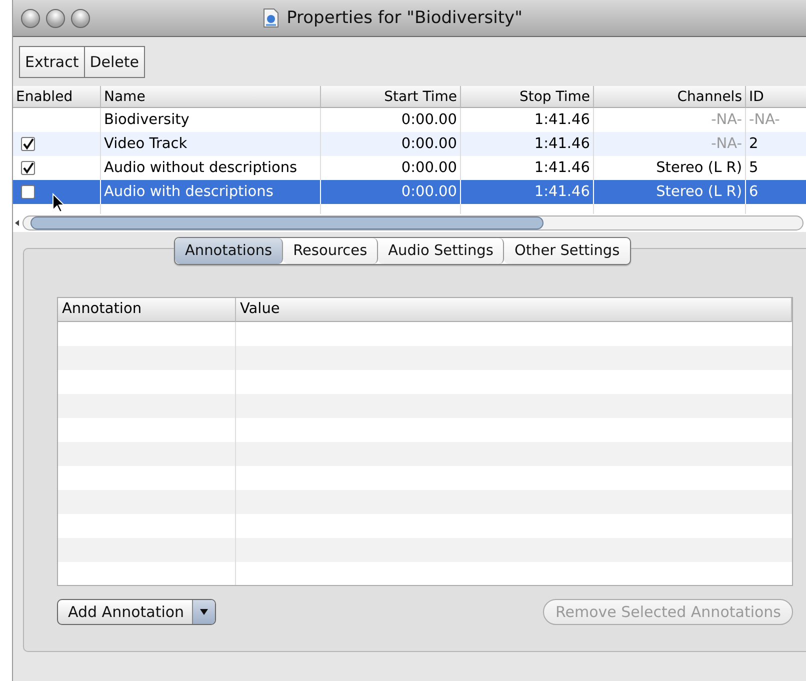 The width and height of the screenshot is (806, 681). What do you see at coordinates (136, 612) in the screenshot?
I see `add-annotation-button: Add Annotation` at bounding box center [136, 612].